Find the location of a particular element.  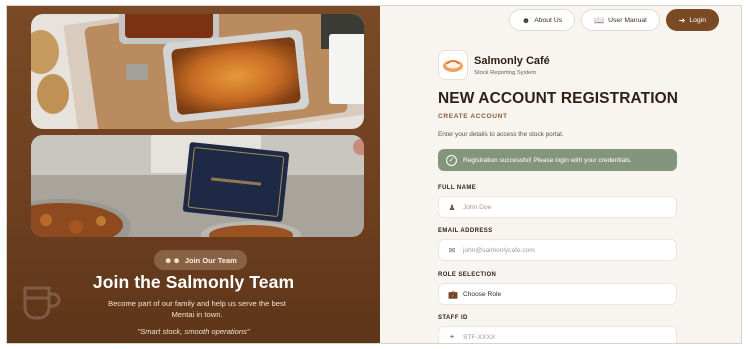

coffee-cup-icon is located at coordinates (42, 303).